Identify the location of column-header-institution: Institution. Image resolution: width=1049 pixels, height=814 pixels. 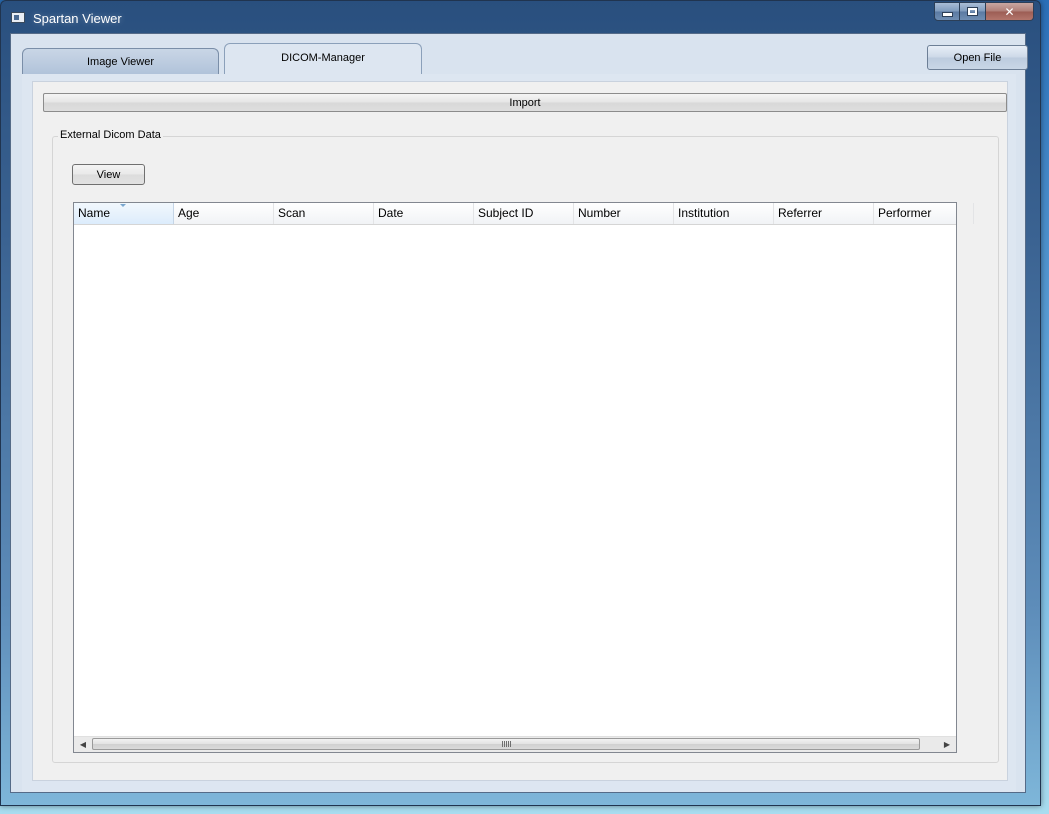
(724, 213).